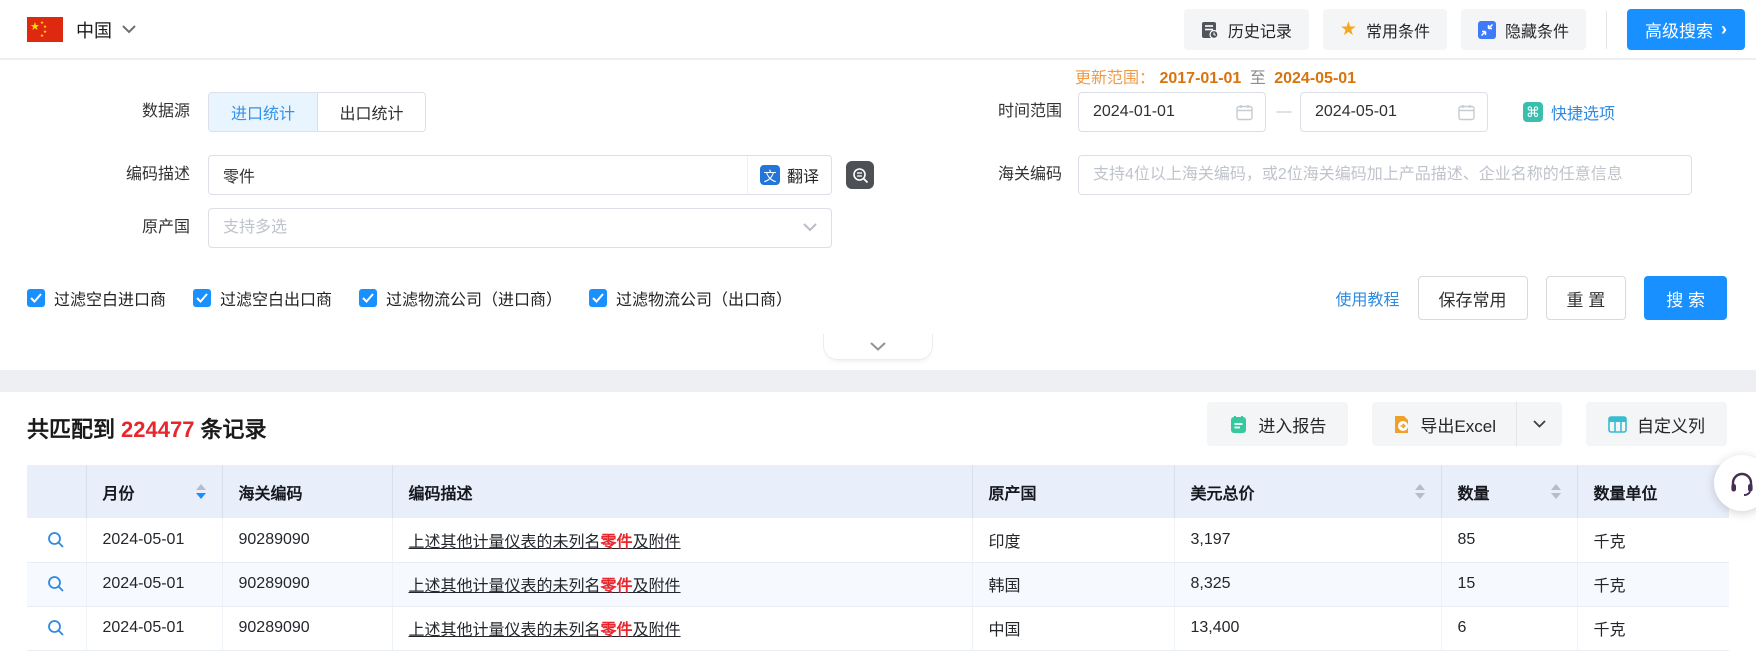 The width and height of the screenshot is (1756, 658). I want to click on header-hs-code: 海关编码, so click(307, 491).